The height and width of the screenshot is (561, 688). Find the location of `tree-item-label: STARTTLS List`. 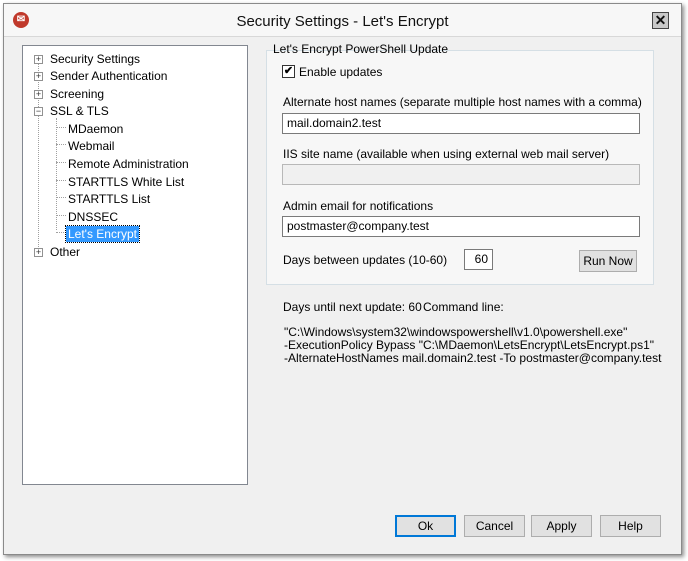

tree-item-label: STARTTLS List is located at coordinates (109, 199).